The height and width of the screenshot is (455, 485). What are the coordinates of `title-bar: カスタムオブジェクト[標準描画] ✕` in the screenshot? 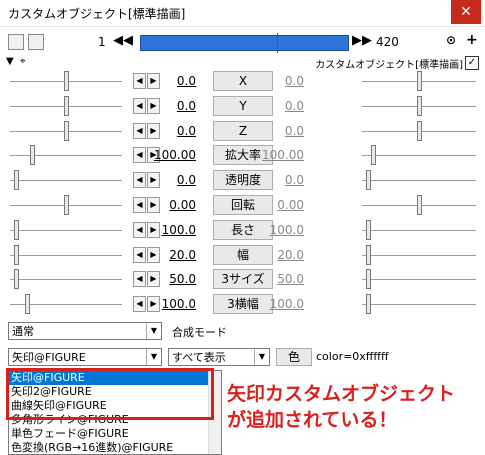 It's located at (242, 13).